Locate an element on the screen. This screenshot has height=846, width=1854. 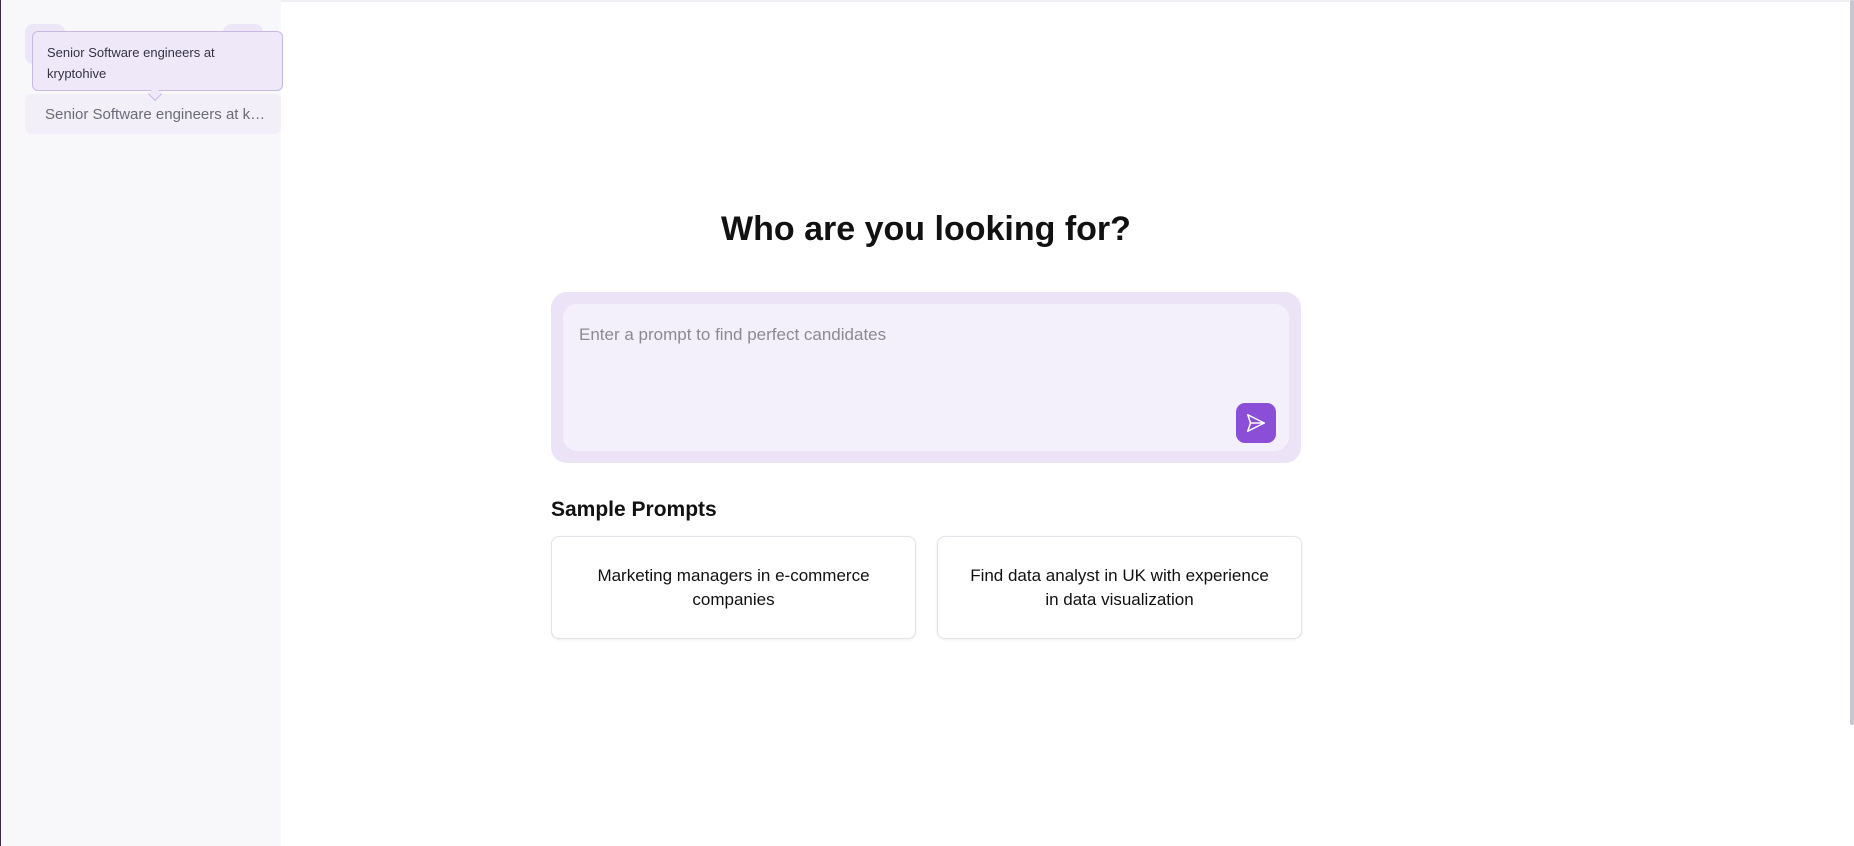
sample-prompts-heading: Sample Prompts is located at coordinates (634, 509).